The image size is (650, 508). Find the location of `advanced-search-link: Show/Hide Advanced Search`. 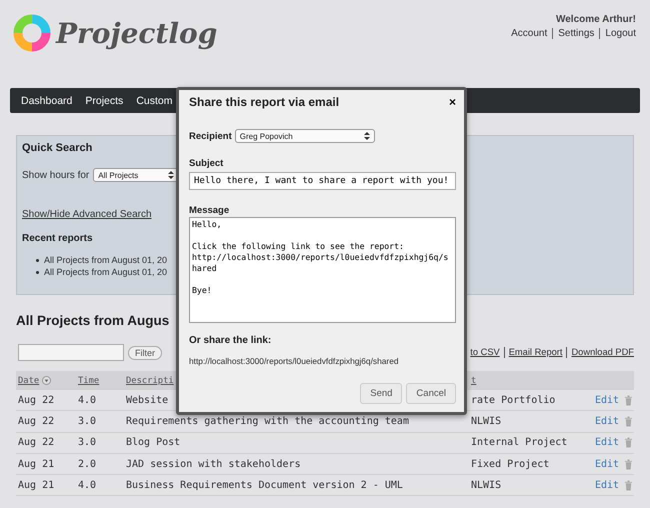

advanced-search-link: Show/Hide Advanced Search is located at coordinates (87, 214).